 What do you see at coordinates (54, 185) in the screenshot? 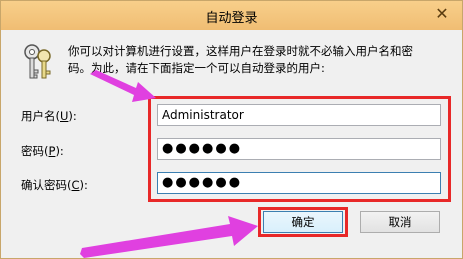
I see `confirm-password-label: 确认密码(C):` at bounding box center [54, 185].